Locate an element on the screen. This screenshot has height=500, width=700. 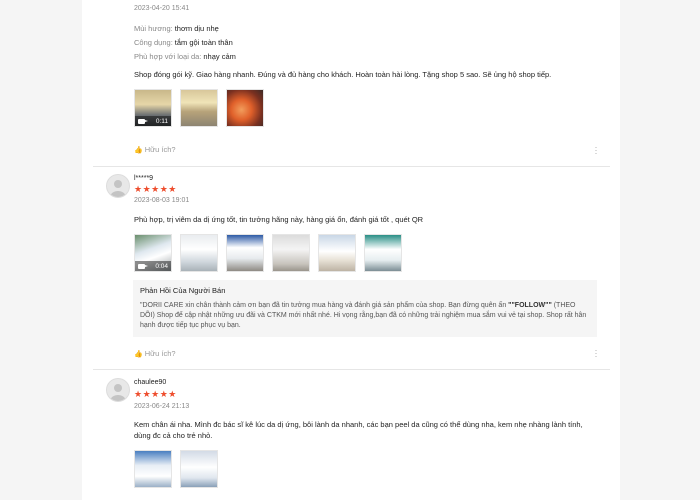
review-video-thumbnail: 0:04 is located at coordinates (153, 253).